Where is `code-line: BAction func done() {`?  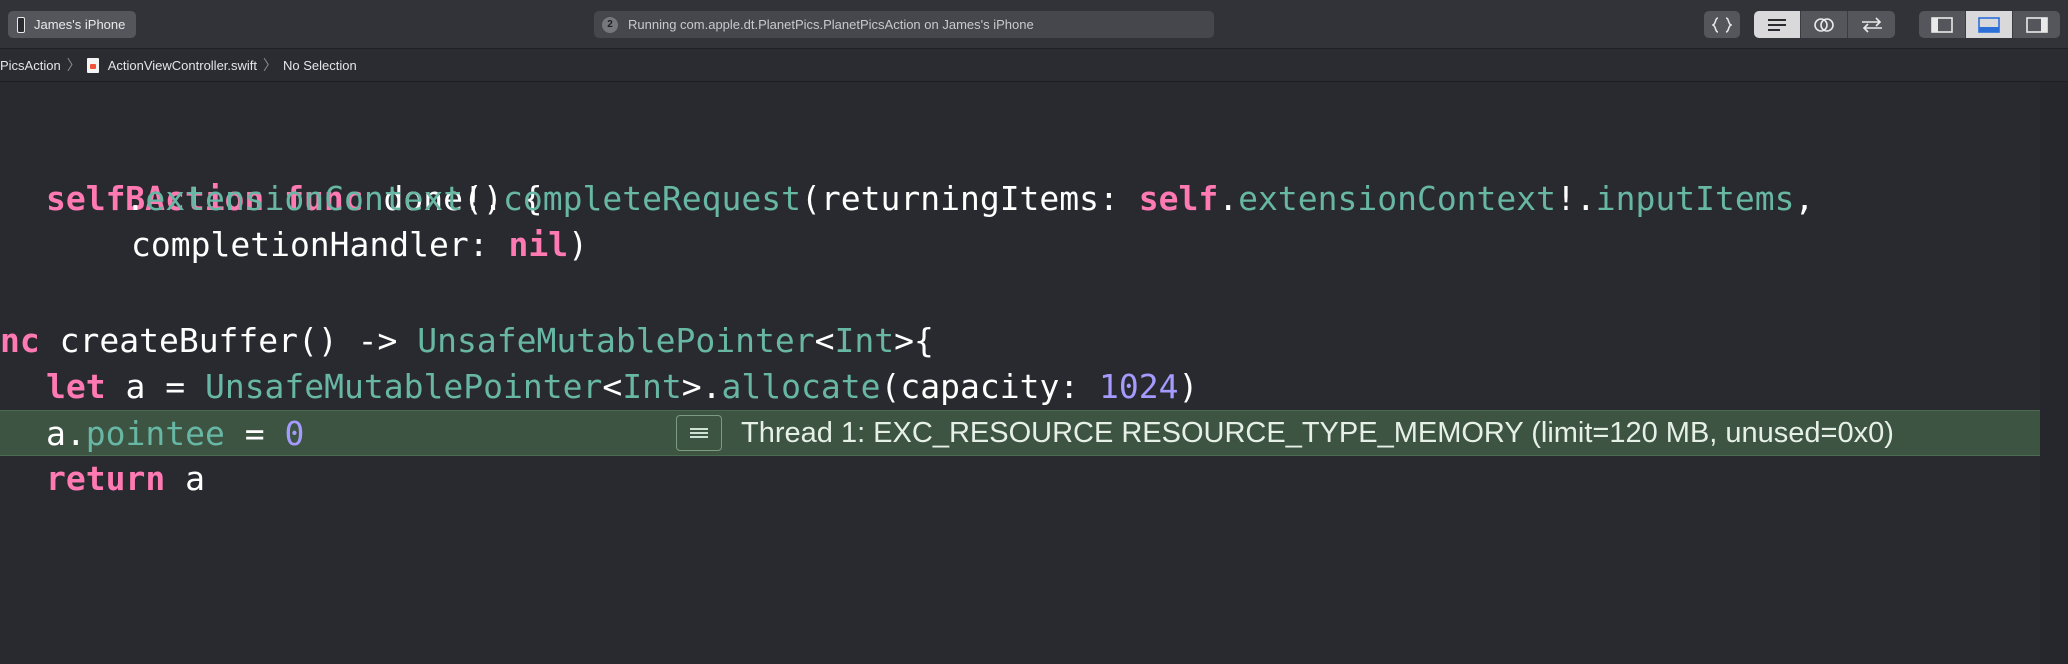 code-line: BAction func done() { is located at coordinates (1020, 174).